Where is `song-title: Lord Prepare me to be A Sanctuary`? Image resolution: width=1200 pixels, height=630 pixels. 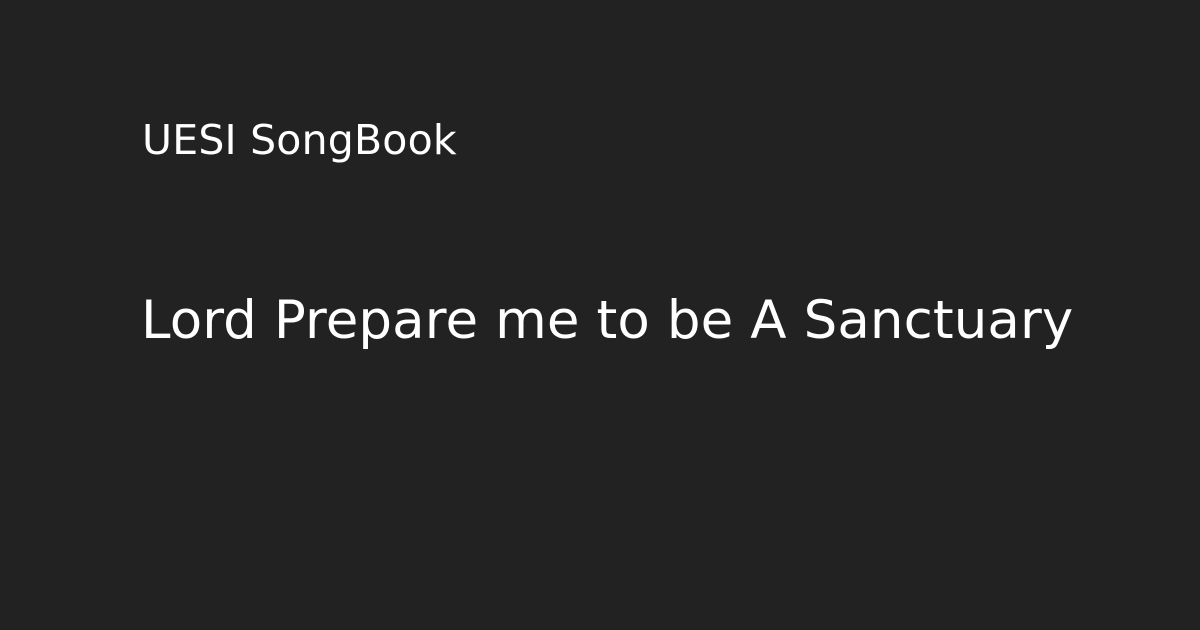 song-title: Lord Prepare me to be A Sanctuary is located at coordinates (607, 320).